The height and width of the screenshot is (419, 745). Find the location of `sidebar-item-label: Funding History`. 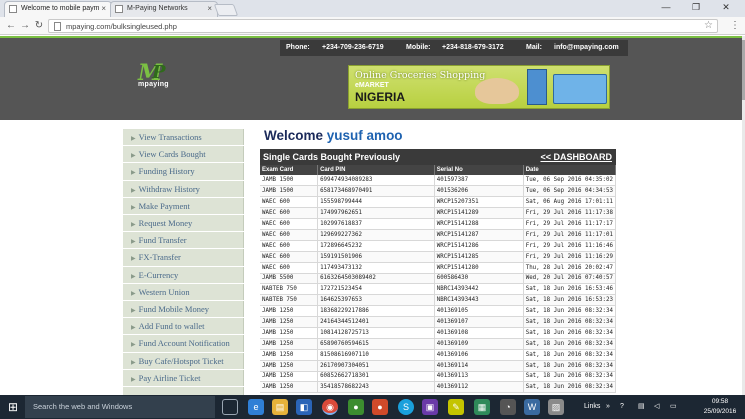

sidebar-item-label: Funding History is located at coordinates (166, 171).